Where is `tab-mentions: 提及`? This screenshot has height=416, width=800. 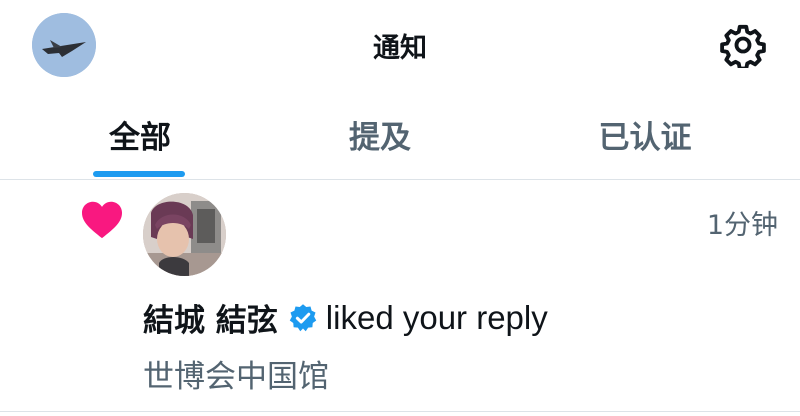
tab-mentions: 提及 is located at coordinates (380, 138).